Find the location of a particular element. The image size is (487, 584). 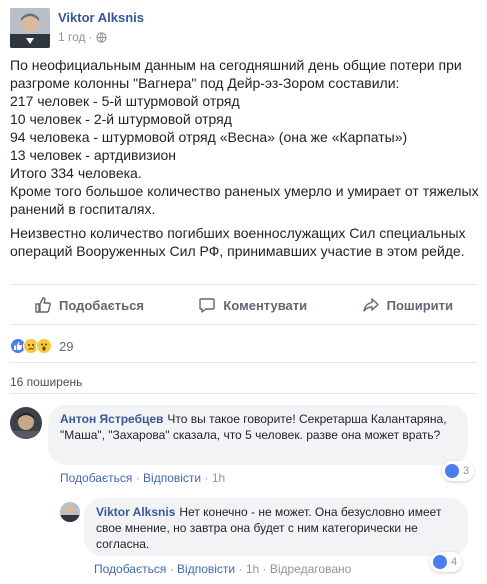

author-name: Viktor Alksnis is located at coordinates (101, 17).